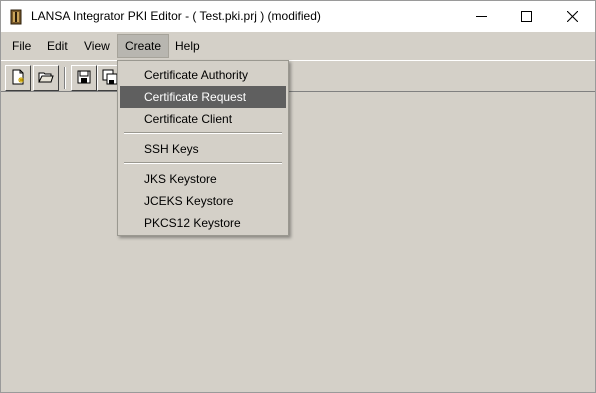 The height and width of the screenshot is (393, 596). I want to click on new-document-button, so click(18, 78).